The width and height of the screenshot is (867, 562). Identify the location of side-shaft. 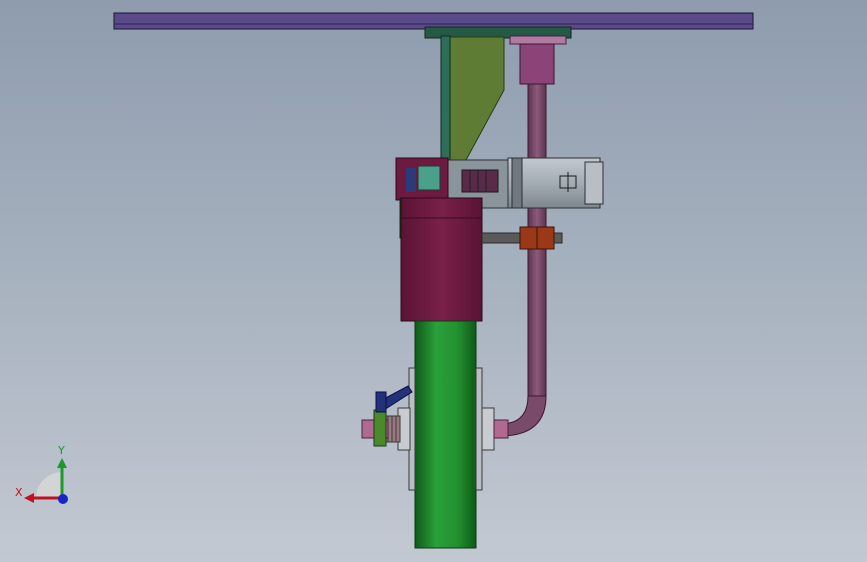
(522, 238).